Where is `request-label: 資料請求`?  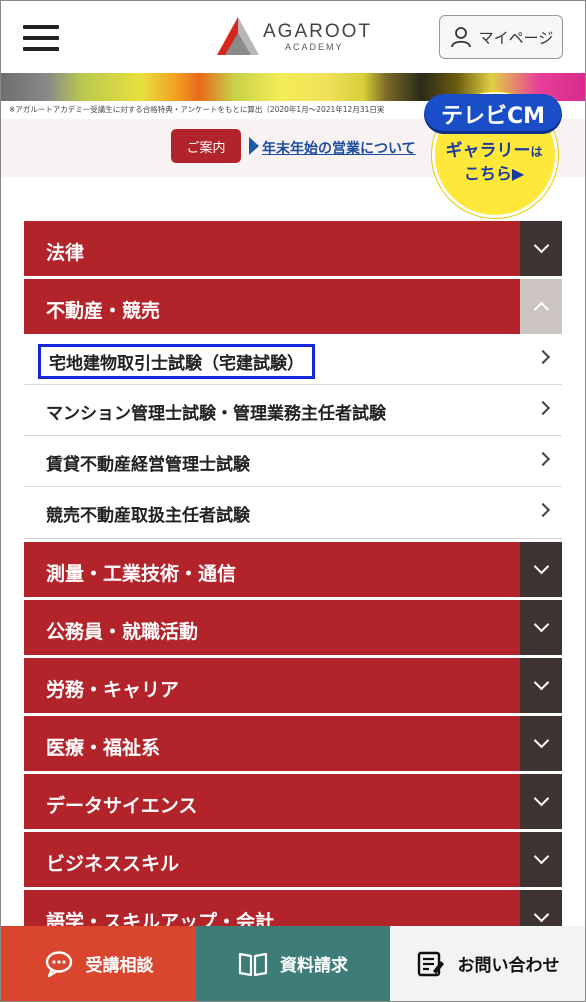
request-label: 資料請求 is located at coordinates (314, 966).